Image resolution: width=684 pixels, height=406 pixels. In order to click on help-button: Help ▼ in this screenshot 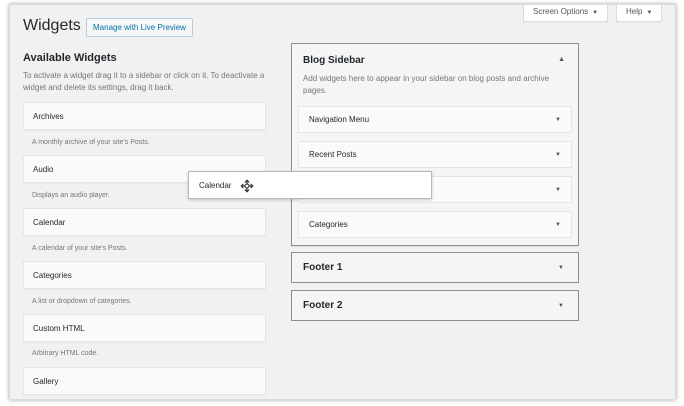, I will do `click(639, 13)`.